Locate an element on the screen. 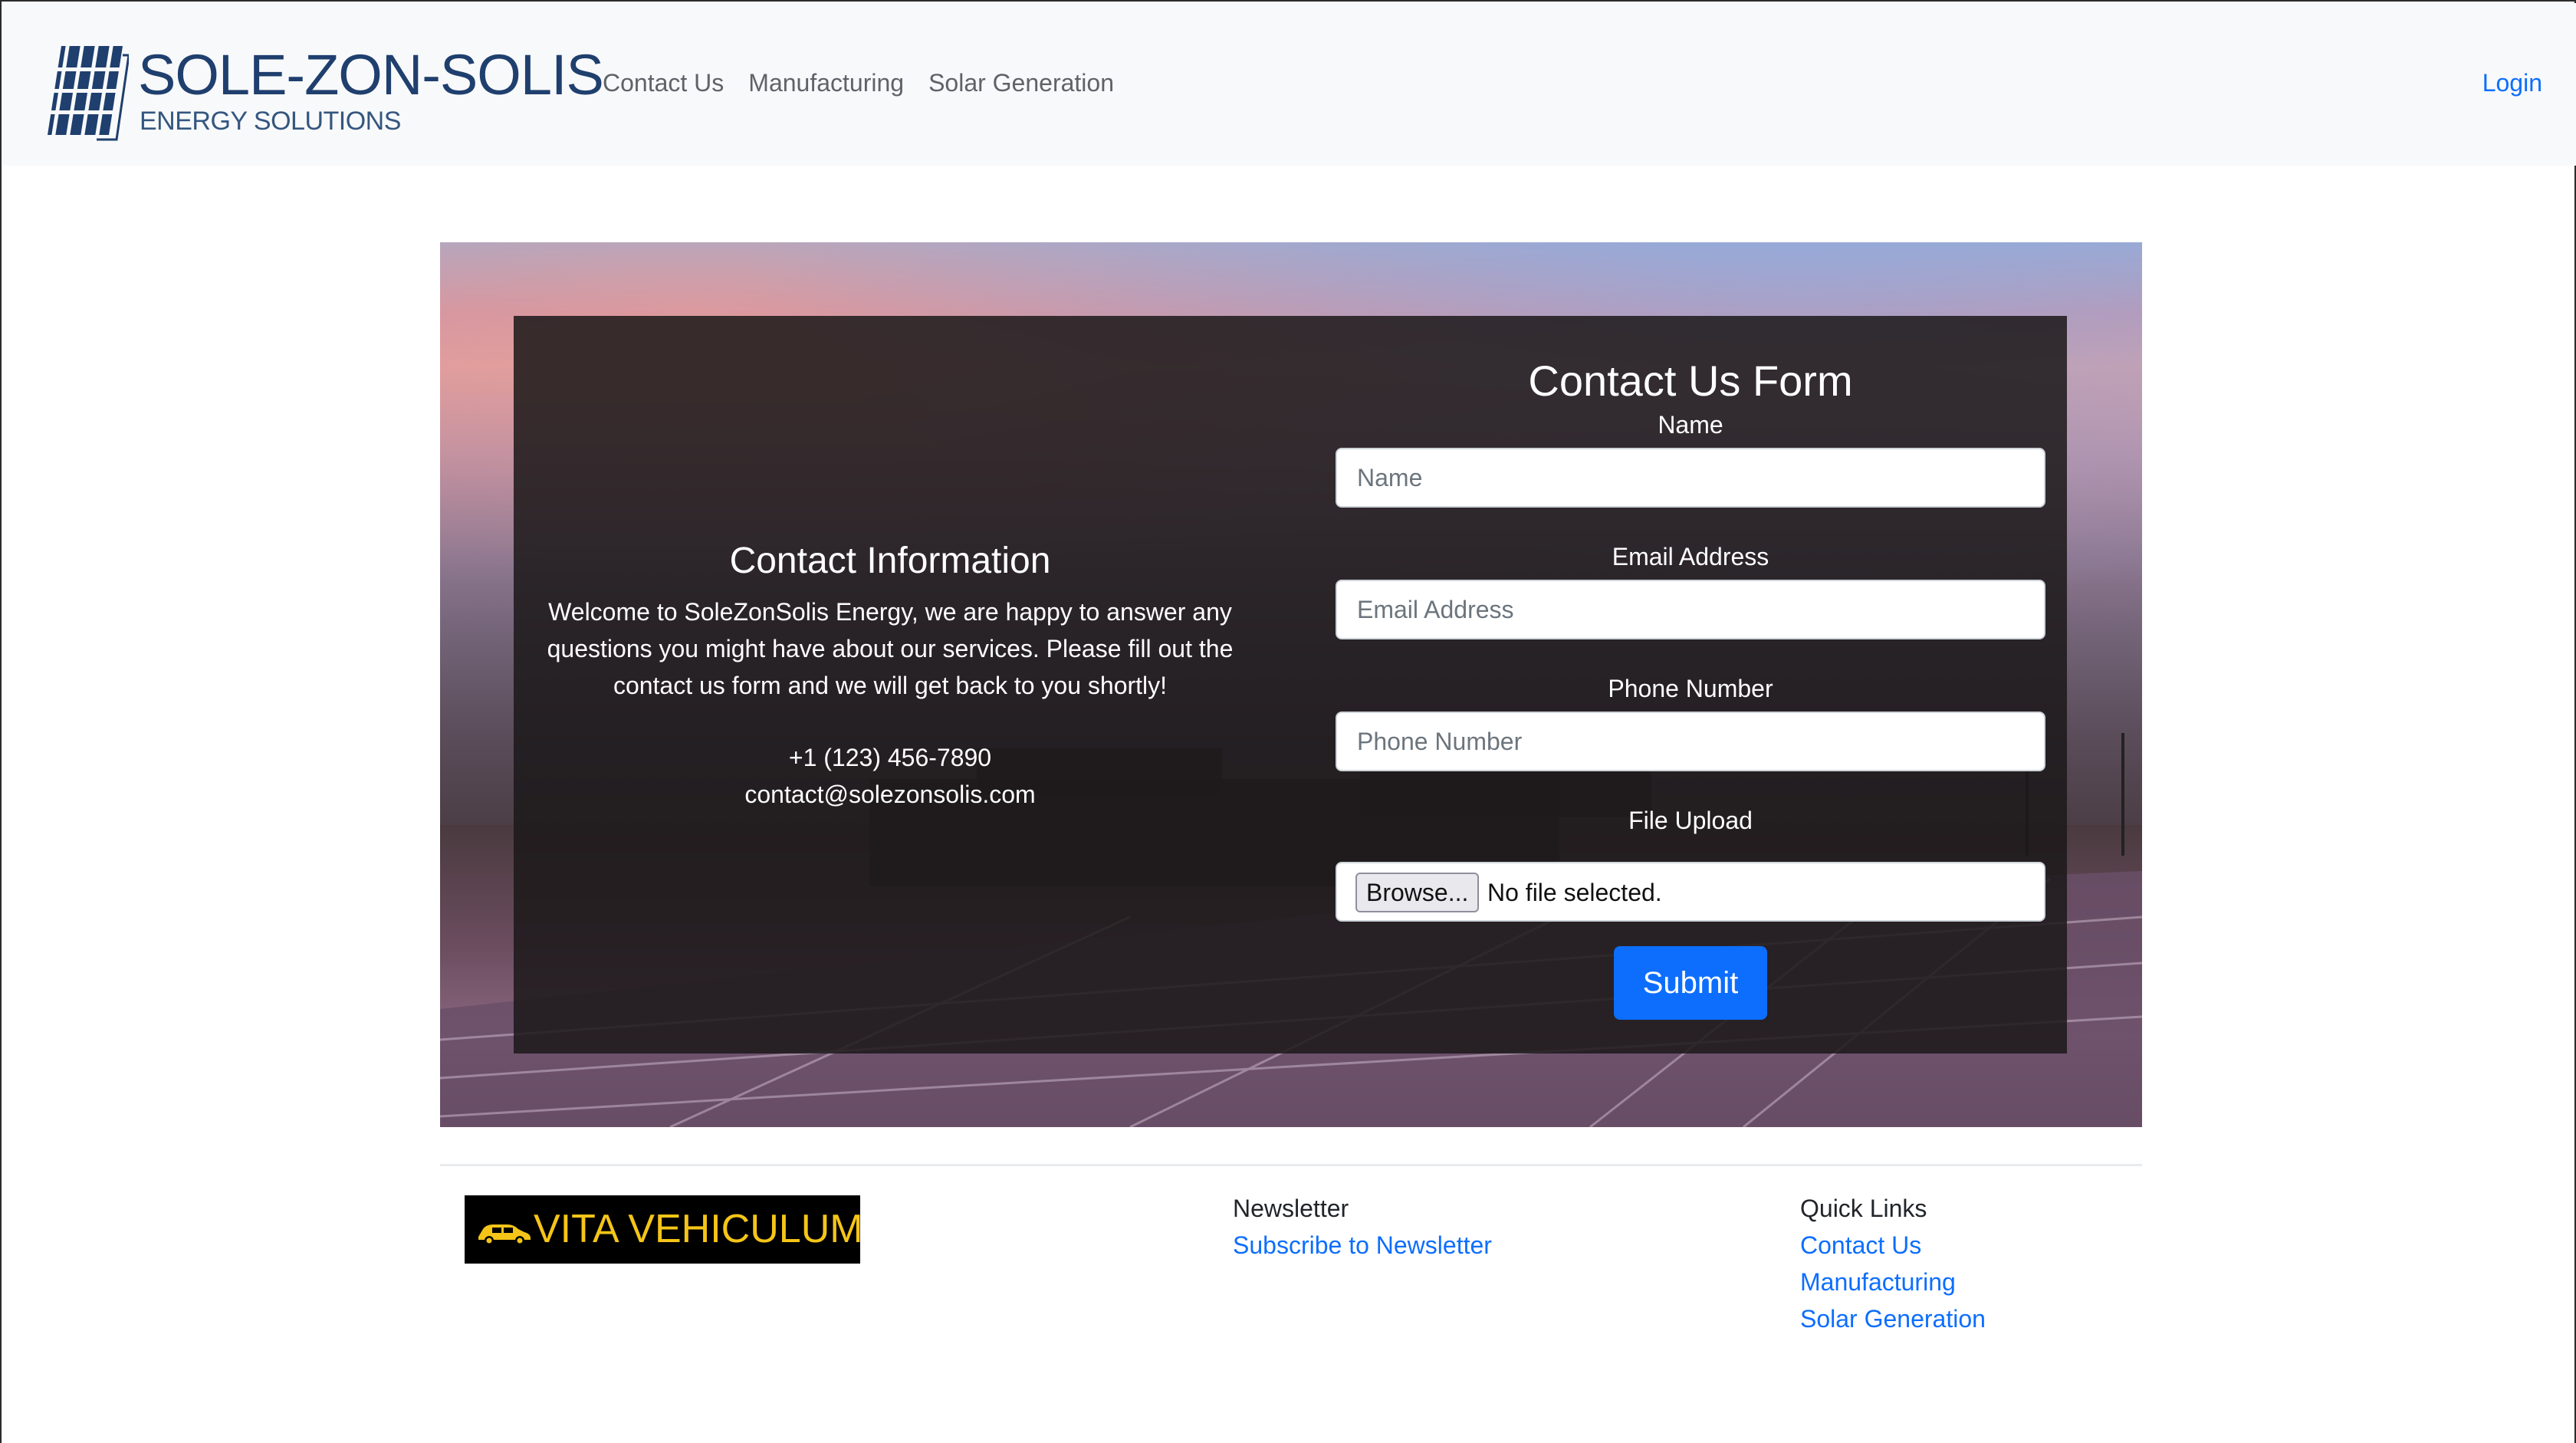  nav-link-manufacturing: Manufacturing is located at coordinates (826, 82).